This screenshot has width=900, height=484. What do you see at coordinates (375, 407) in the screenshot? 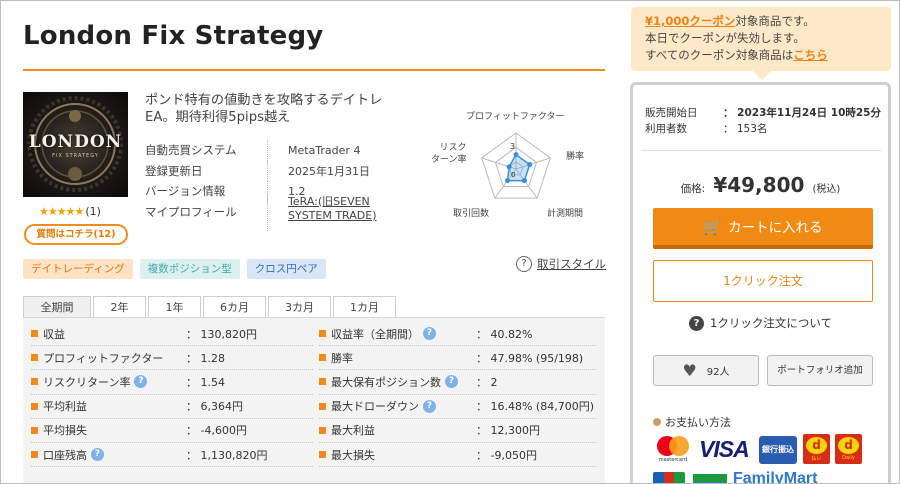
I see `stat-label-text: 最大ドローダウン` at bounding box center [375, 407].